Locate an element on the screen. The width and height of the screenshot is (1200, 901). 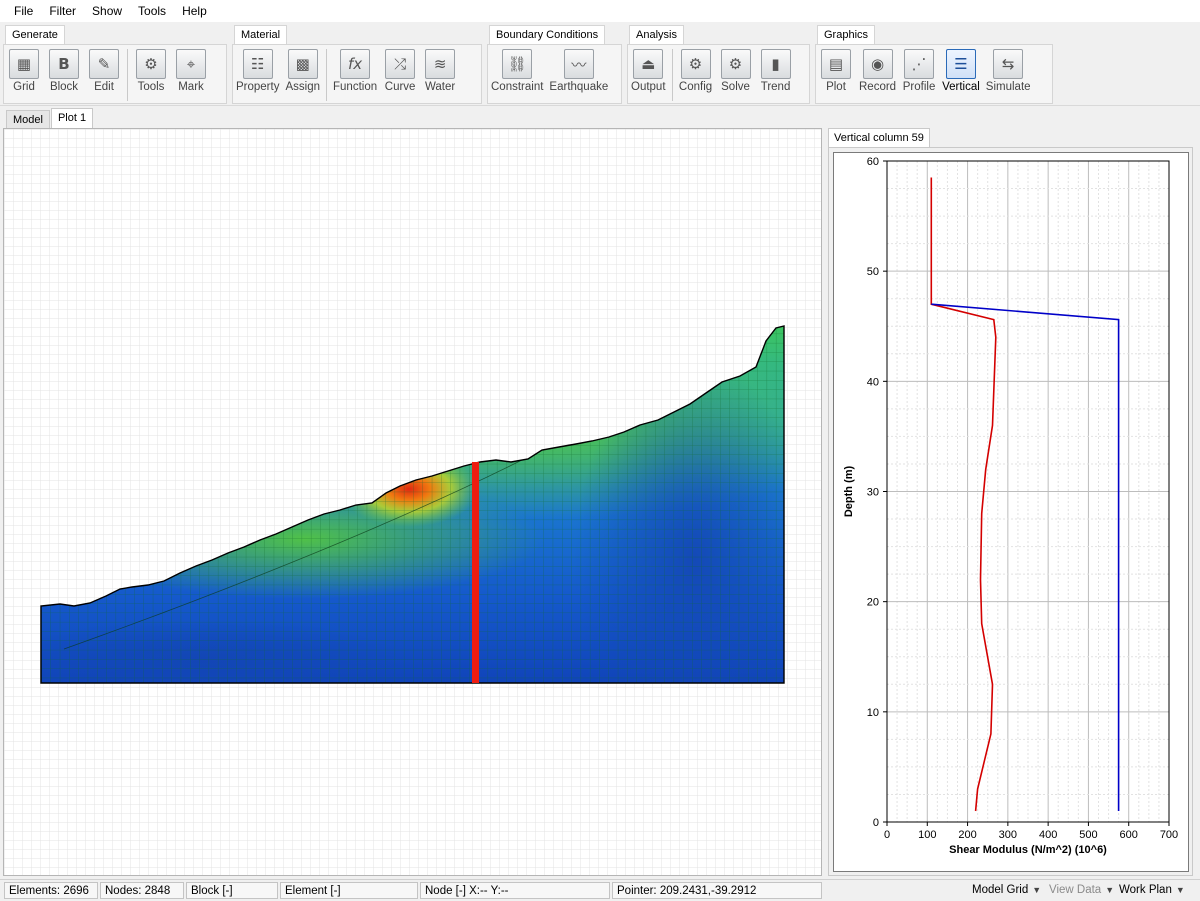
crosshair-icon: ⌖ is located at coordinates (191, 64).